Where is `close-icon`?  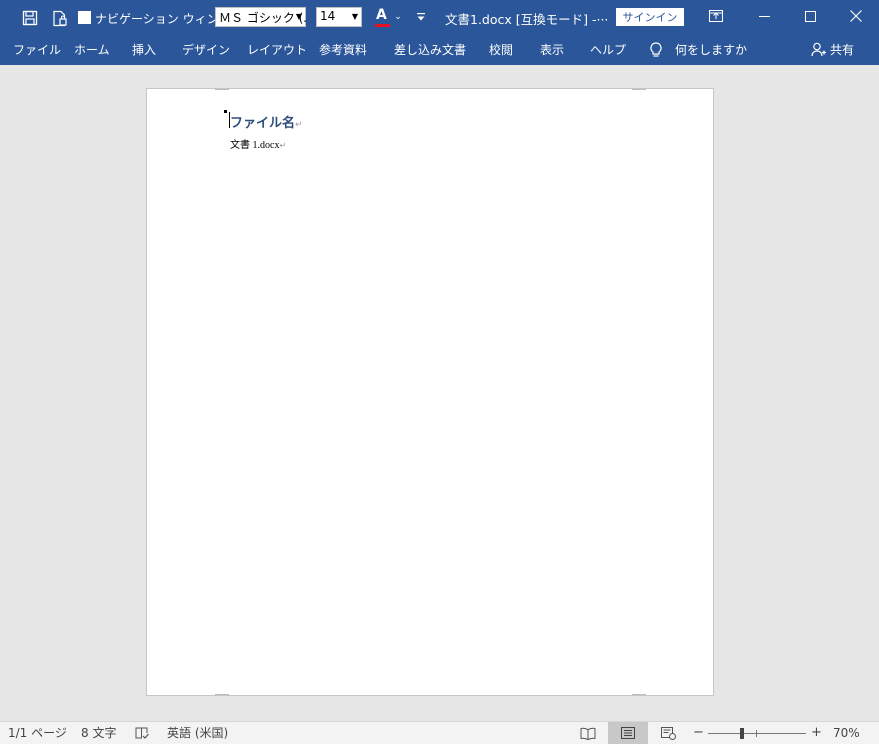 close-icon is located at coordinates (856, 16).